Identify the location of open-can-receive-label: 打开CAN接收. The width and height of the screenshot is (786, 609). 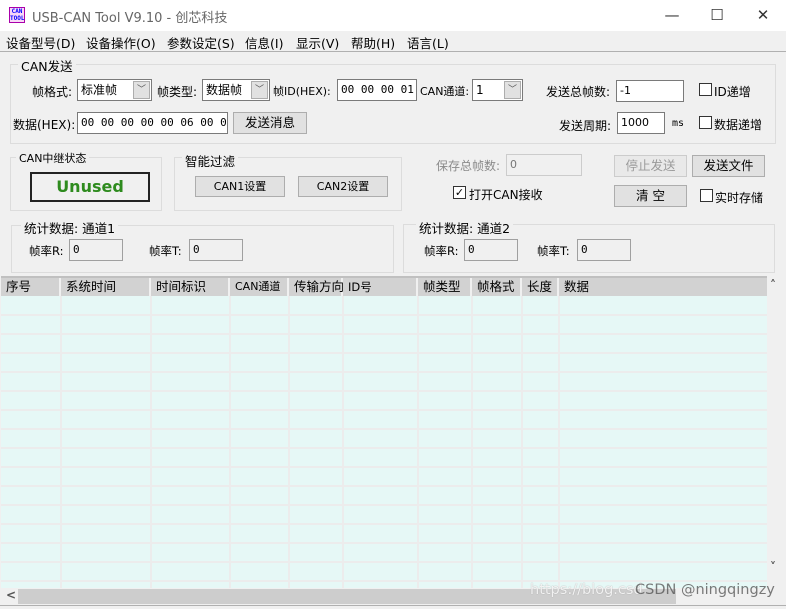
(506, 195).